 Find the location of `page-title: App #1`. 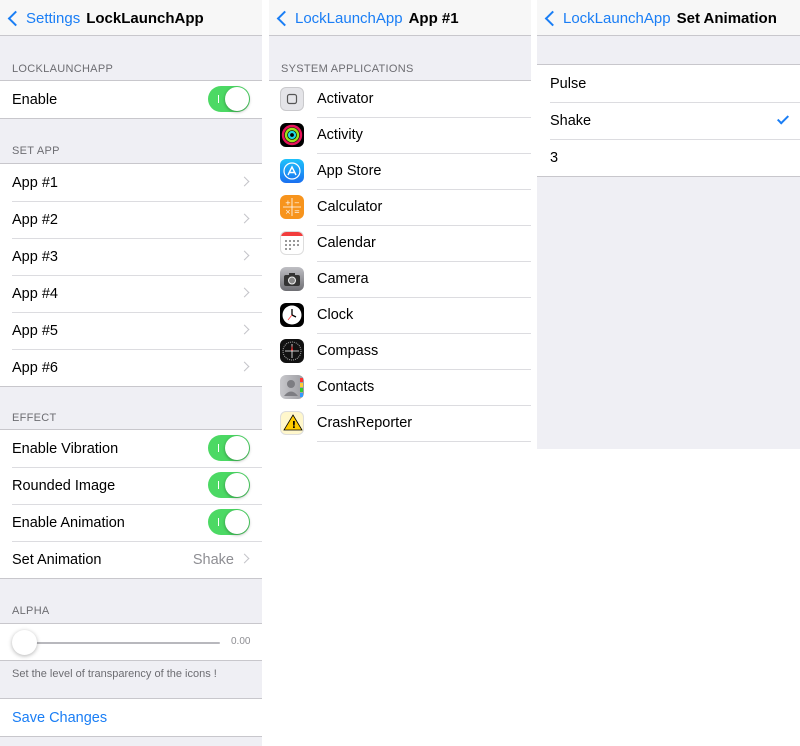

page-title: App #1 is located at coordinates (433, 18).